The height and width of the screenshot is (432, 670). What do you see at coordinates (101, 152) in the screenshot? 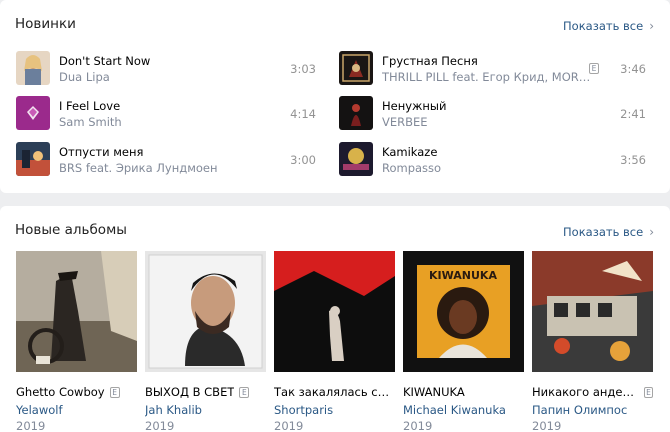
I see `track-title: Отпусти меня` at bounding box center [101, 152].